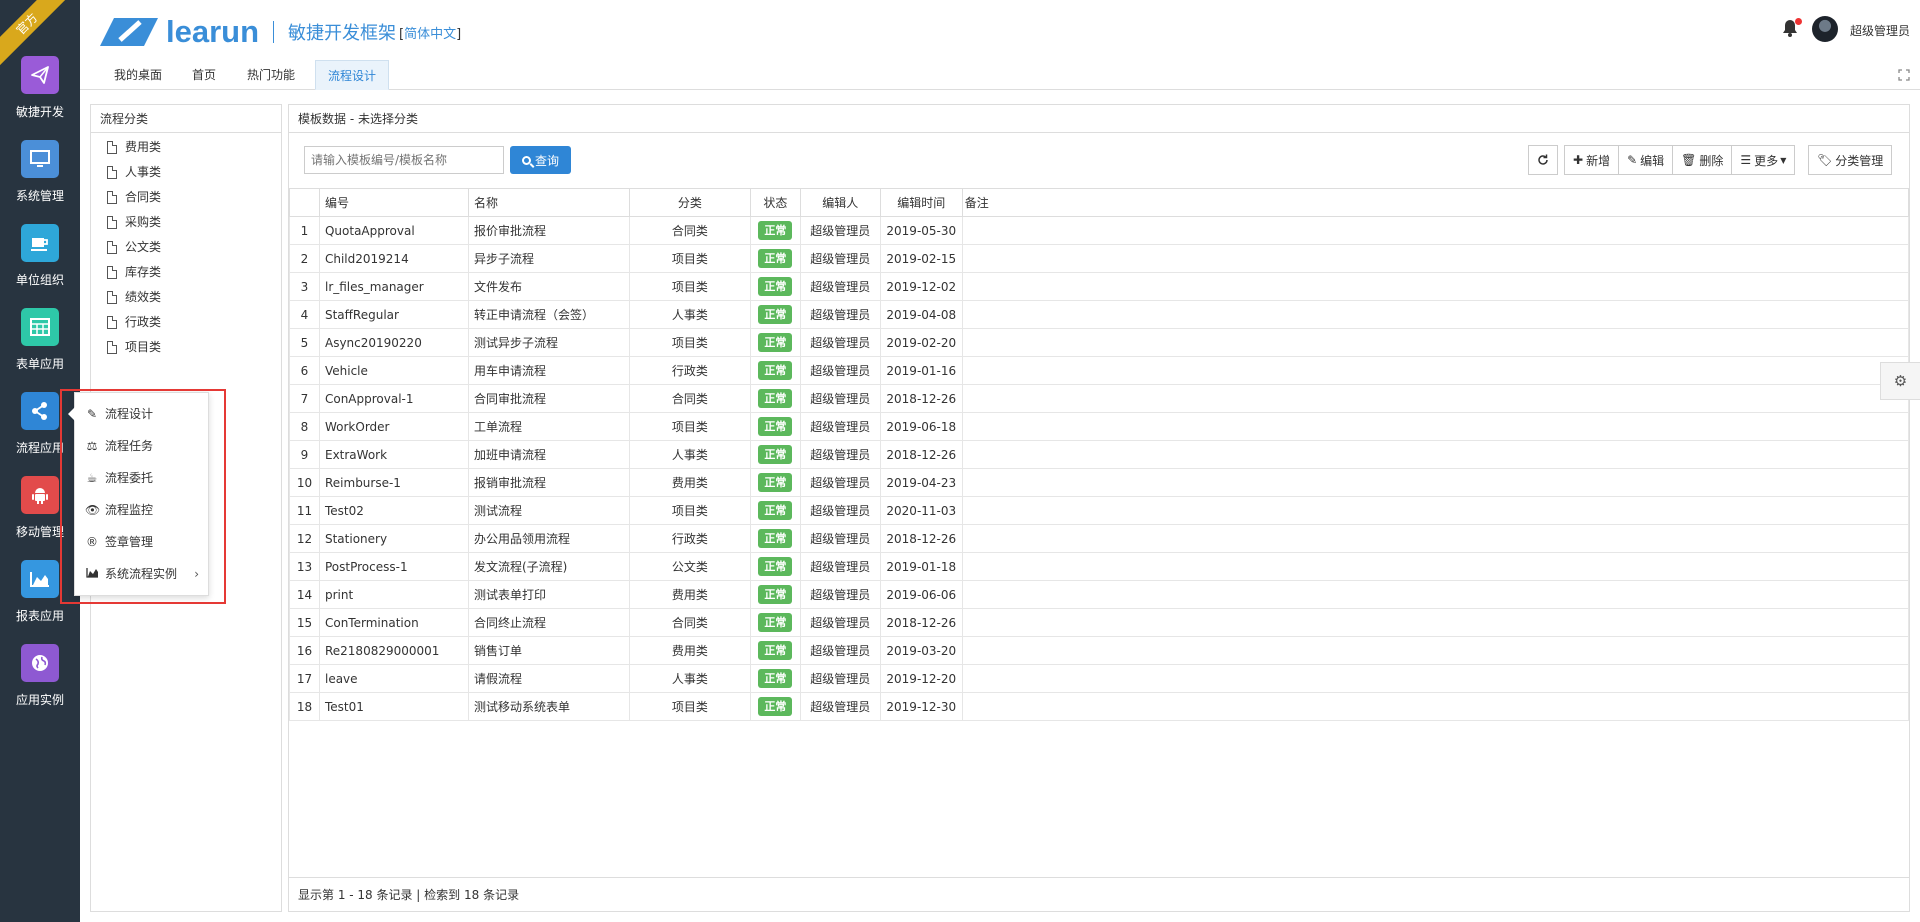 This screenshot has height=922, width=1920. Describe the element at coordinates (134, 247) in the screenshot. I see `tree-item: 公文类` at that location.